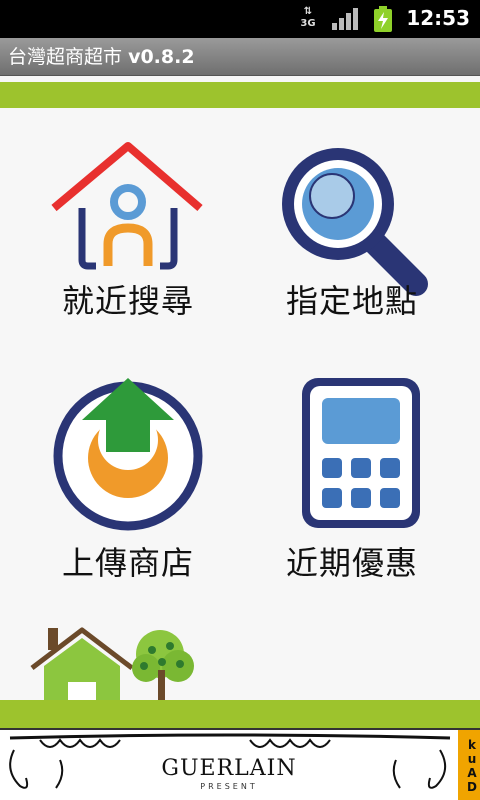 This screenshot has width=480, height=800. What do you see at coordinates (65, 57) in the screenshot?
I see `app-title: 台灣超商超市` at bounding box center [65, 57].